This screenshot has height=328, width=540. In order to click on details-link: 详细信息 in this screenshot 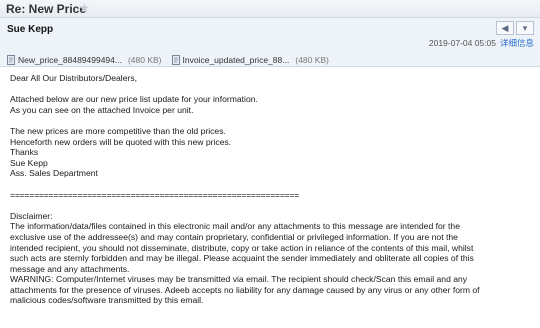, I will do `click(517, 43)`.